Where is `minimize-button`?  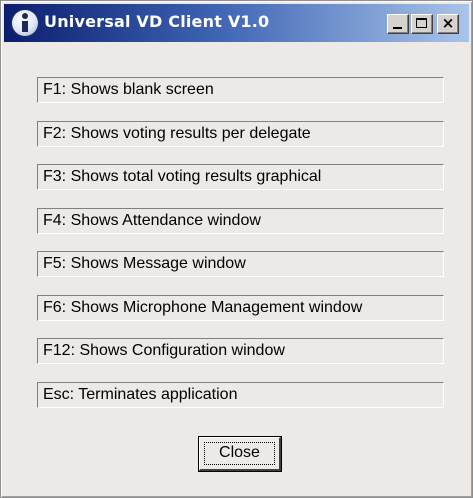 minimize-button is located at coordinates (398, 24).